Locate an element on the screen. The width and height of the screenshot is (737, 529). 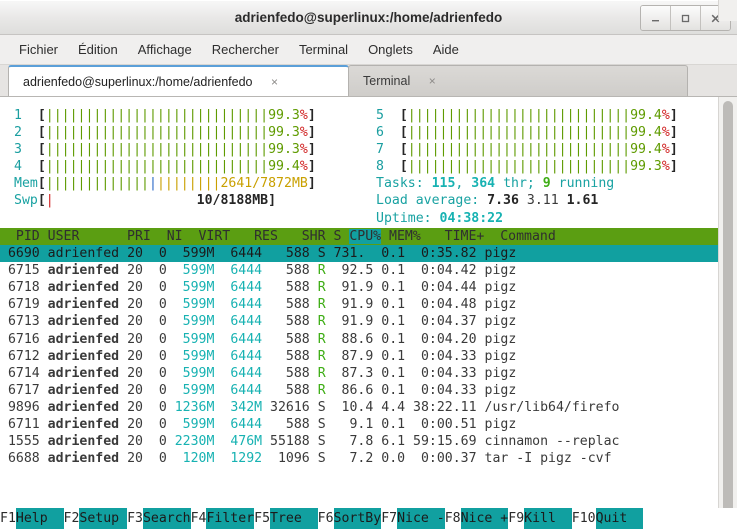
fnkey-key: F7 is located at coordinates (389, 518).